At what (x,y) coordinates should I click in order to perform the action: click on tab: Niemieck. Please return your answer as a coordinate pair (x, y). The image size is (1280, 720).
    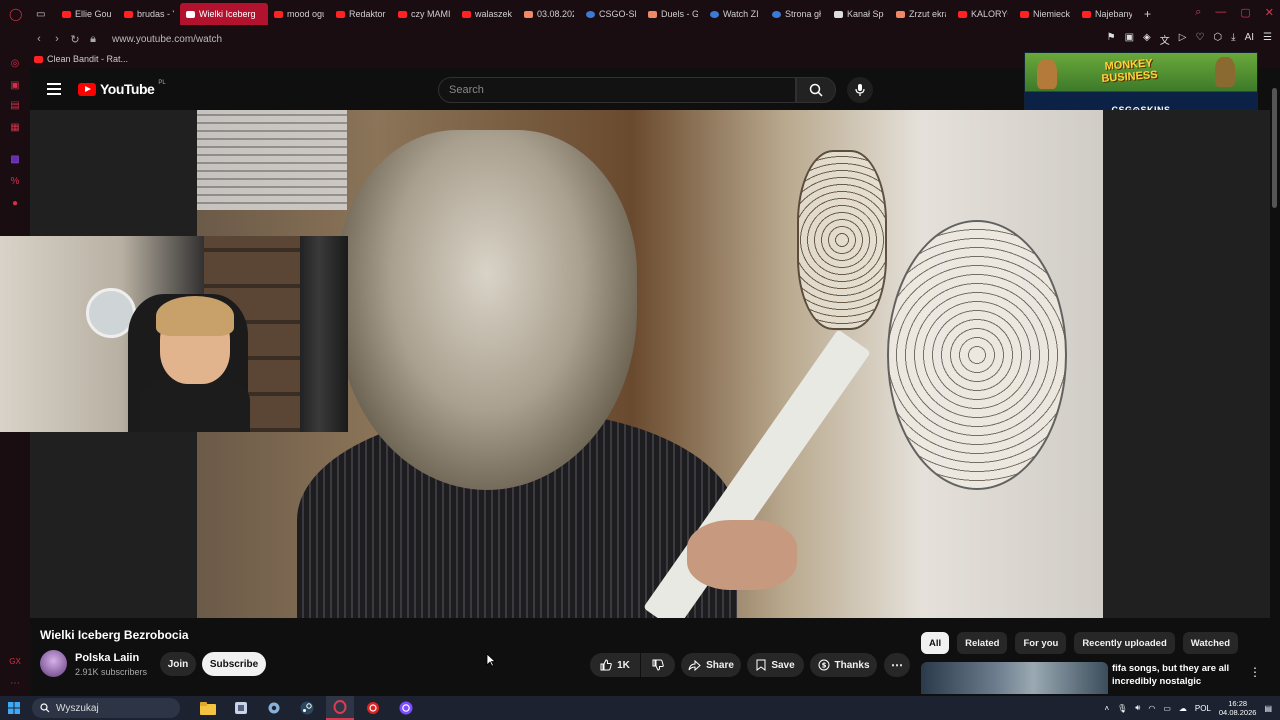
    Looking at the image, I should click on (1045, 14).